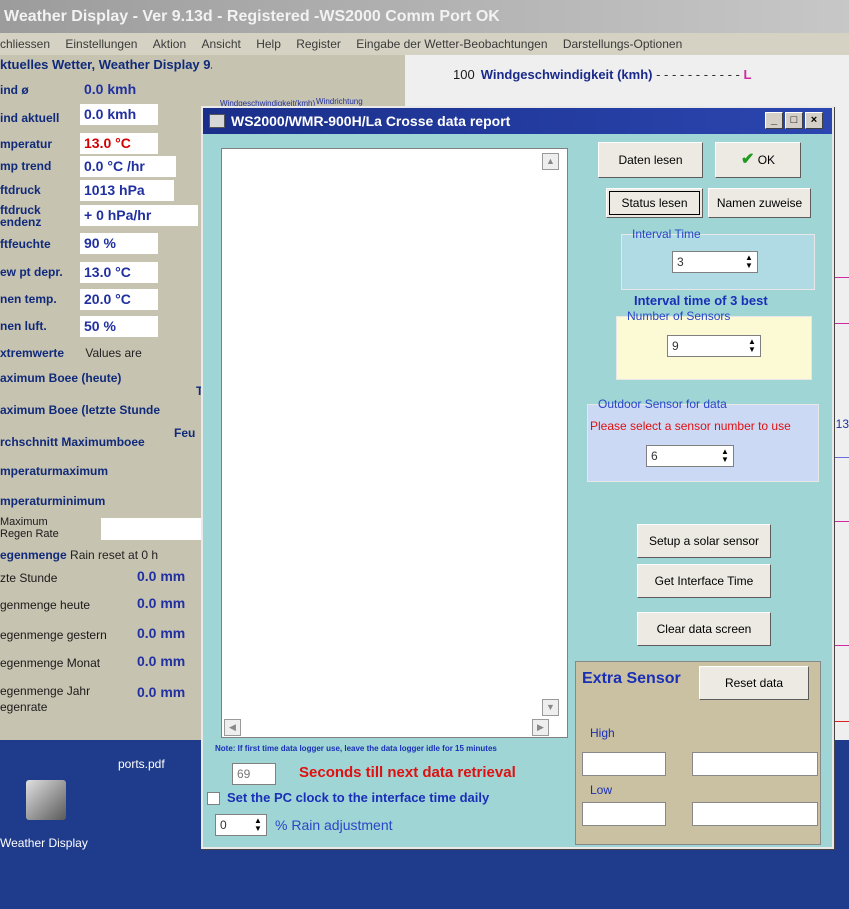  Describe the element at coordinates (747, 74) in the screenshot. I see `graph-edge-letter: L` at that location.